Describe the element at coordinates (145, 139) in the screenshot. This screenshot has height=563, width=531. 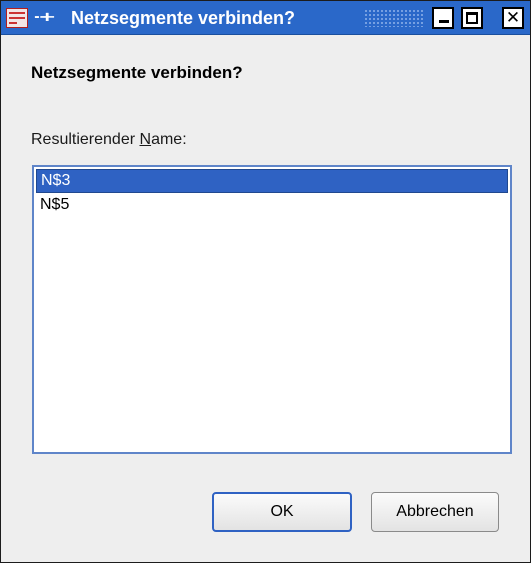
I see `label-mnemonic: N` at that location.